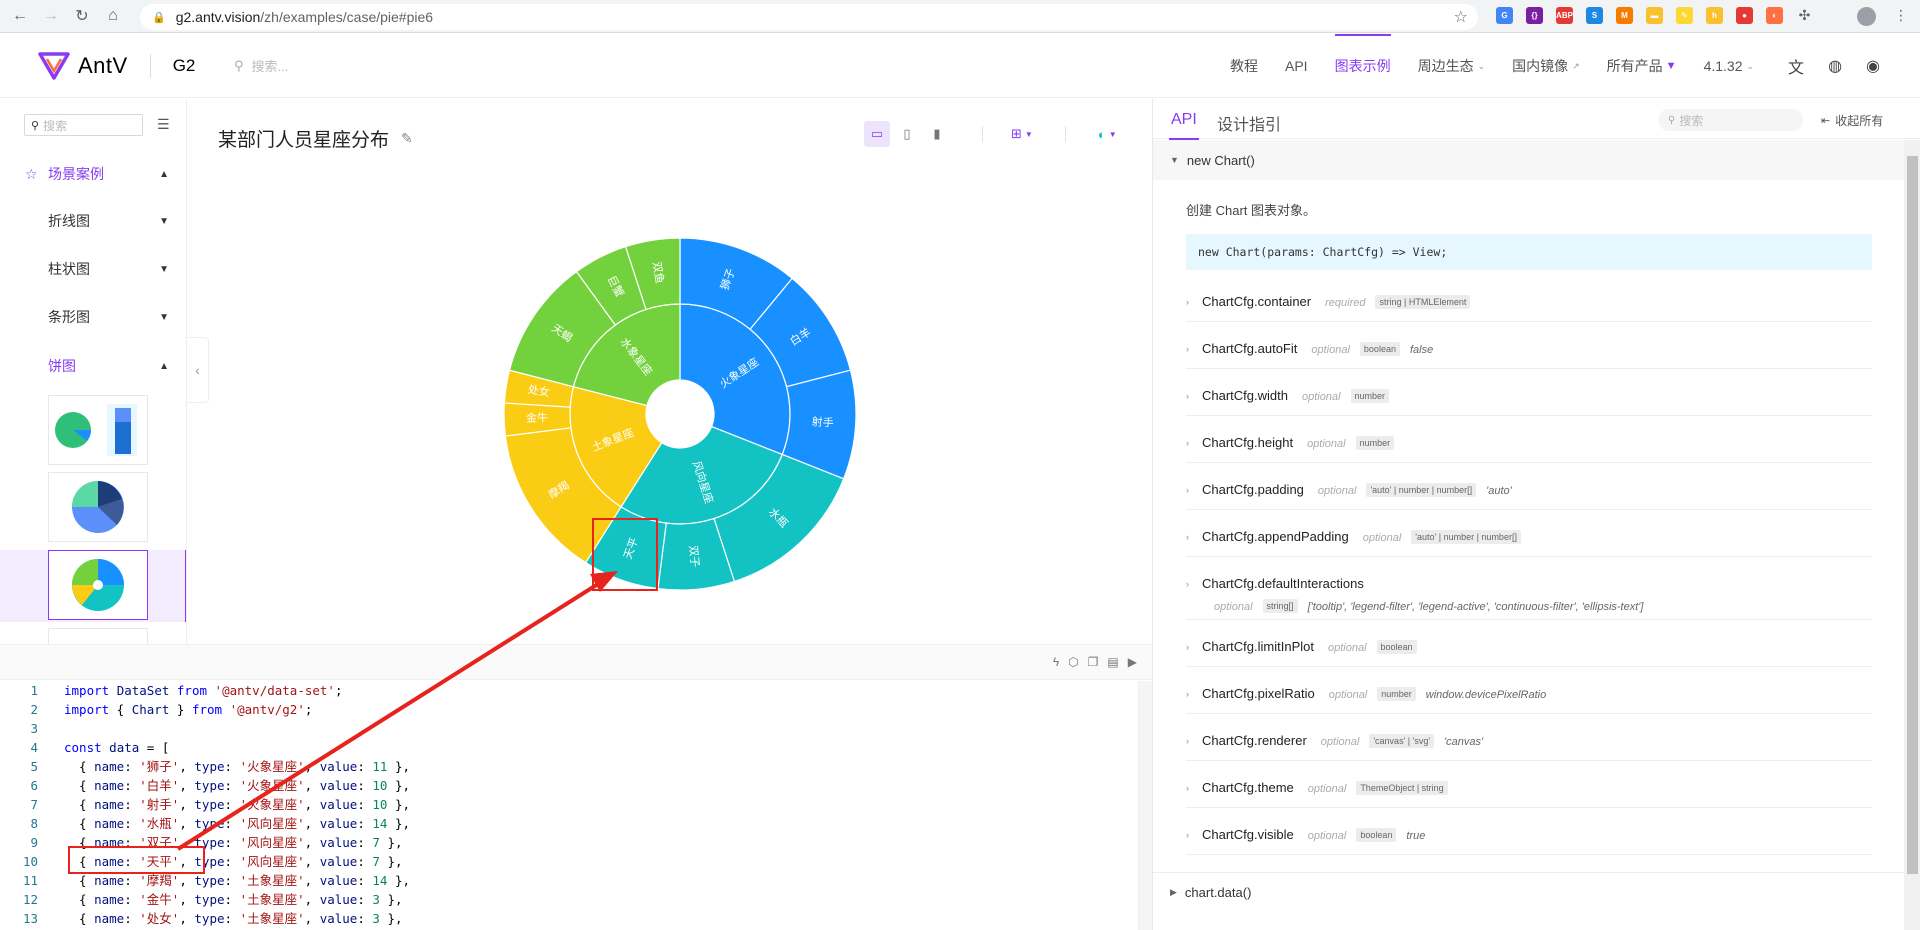  Describe the element at coordinates (1576, 65) in the screenshot. I see `external-link-icon: ↗` at that location.